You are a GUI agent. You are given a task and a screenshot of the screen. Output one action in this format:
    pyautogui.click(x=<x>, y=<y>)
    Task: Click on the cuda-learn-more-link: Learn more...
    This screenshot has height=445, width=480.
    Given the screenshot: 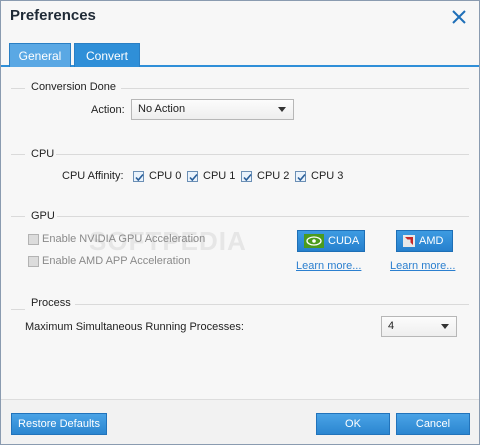 What is the action you would take?
    pyautogui.click(x=328, y=266)
    